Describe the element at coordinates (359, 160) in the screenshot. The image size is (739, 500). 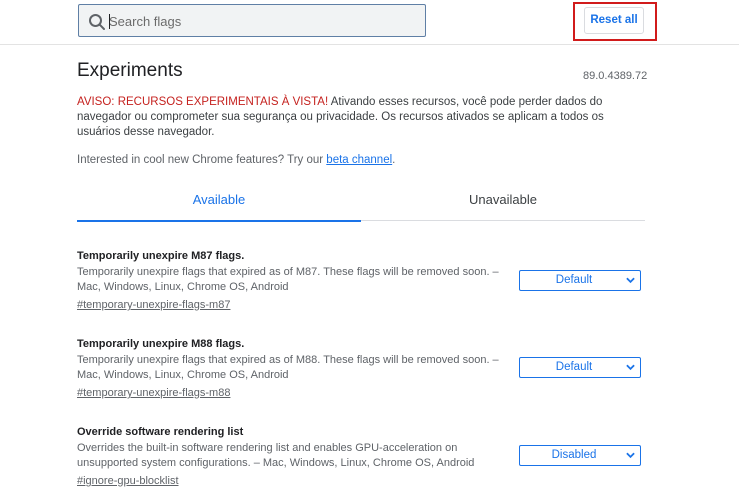
I see `beta-channel-link: beta channel` at that location.